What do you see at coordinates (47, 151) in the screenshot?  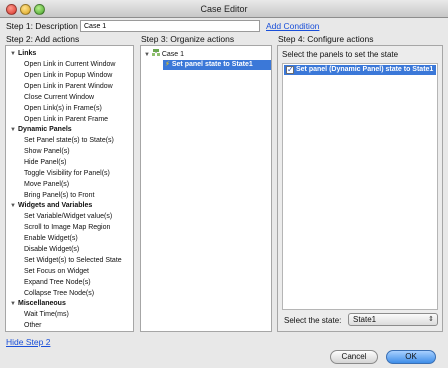 I see `action-item: Show Panel(s)` at bounding box center [47, 151].